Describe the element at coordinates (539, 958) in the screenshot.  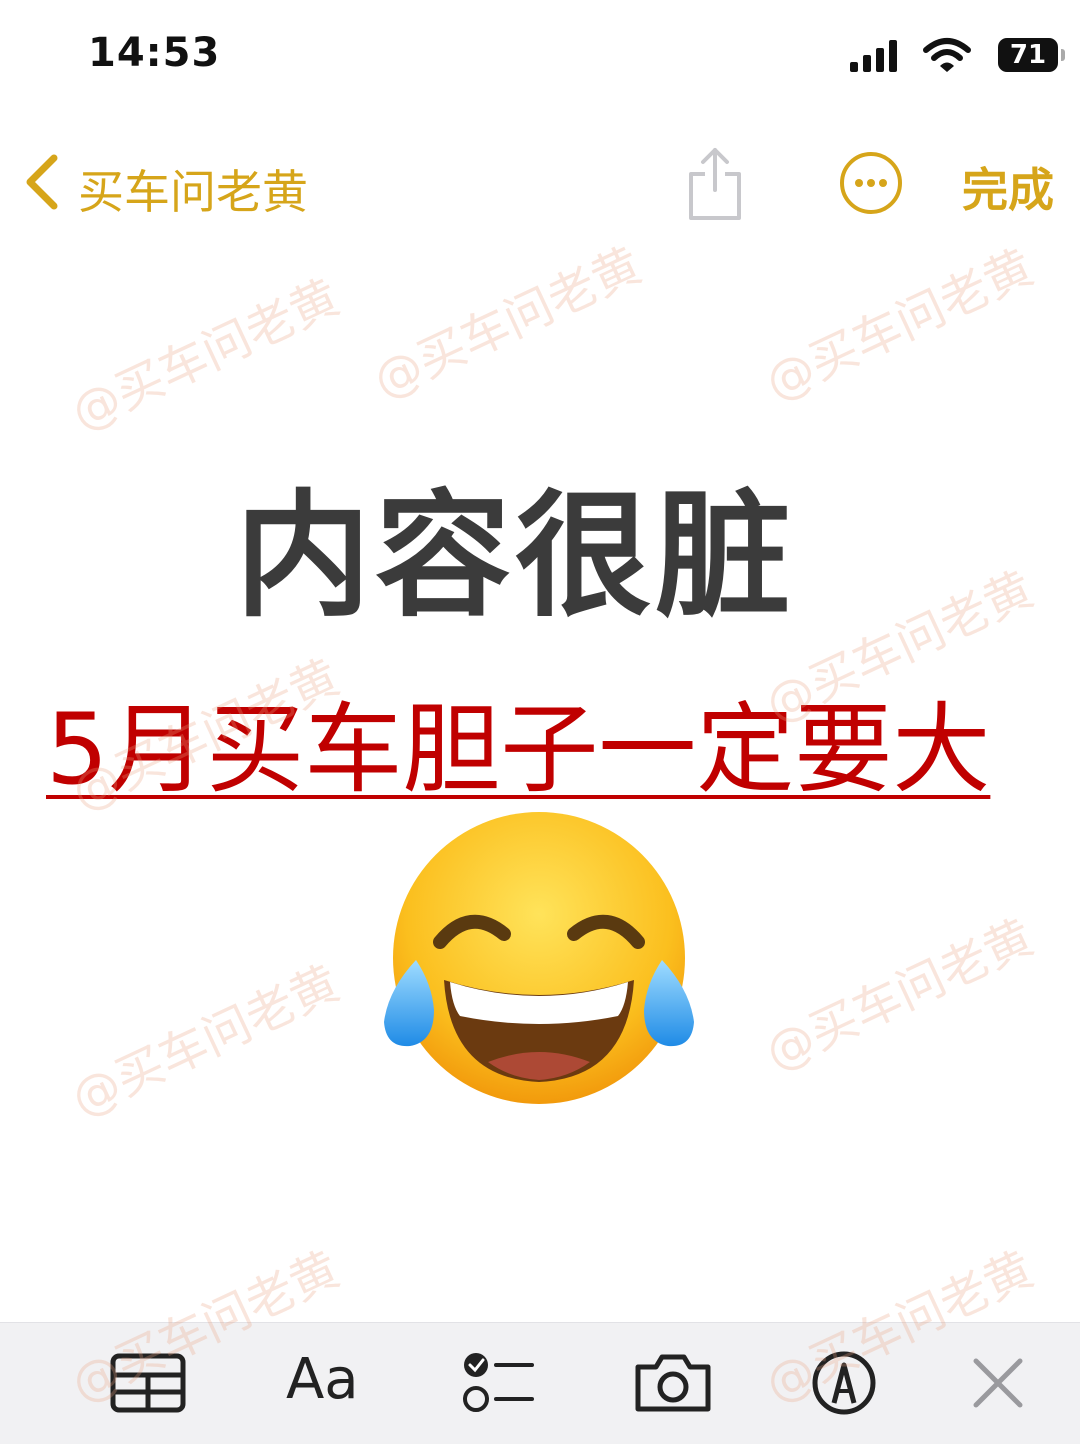
I see `face-with-tears-of-joy-icon` at that location.